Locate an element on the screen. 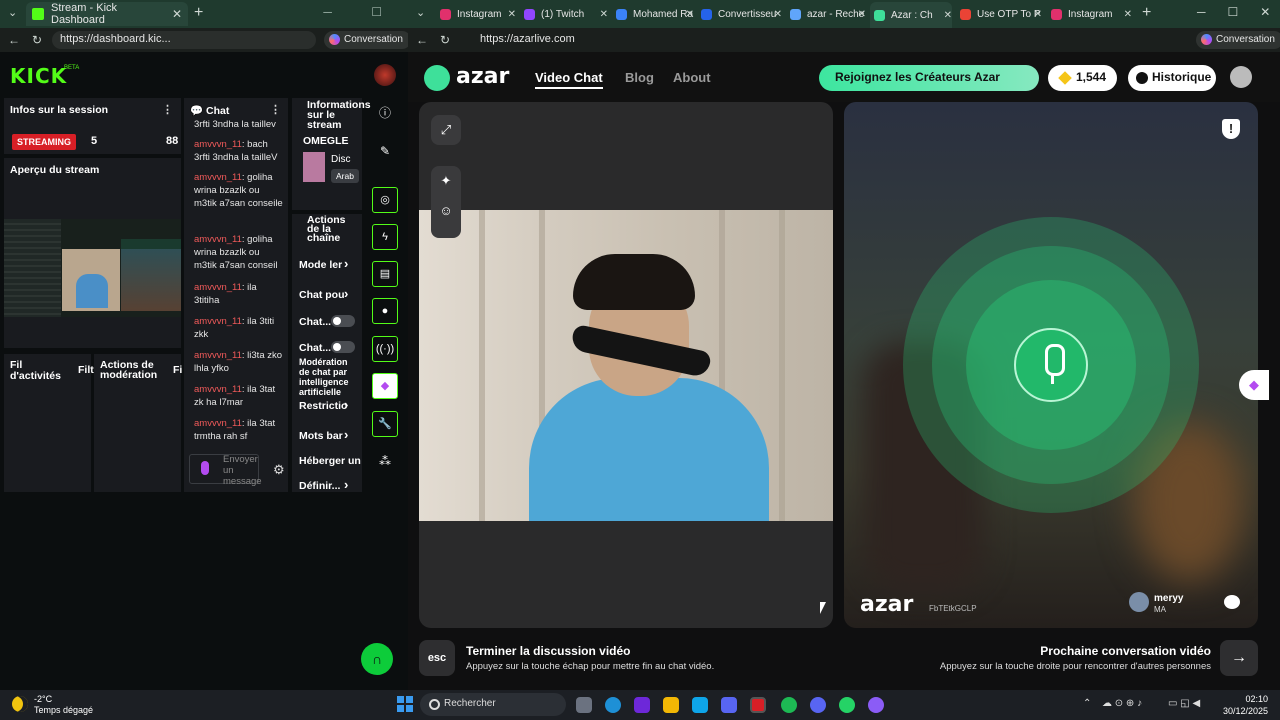 This screenshot has height=720, width=1280. focus-icon: ◎ is located at coordinates (385, 200).